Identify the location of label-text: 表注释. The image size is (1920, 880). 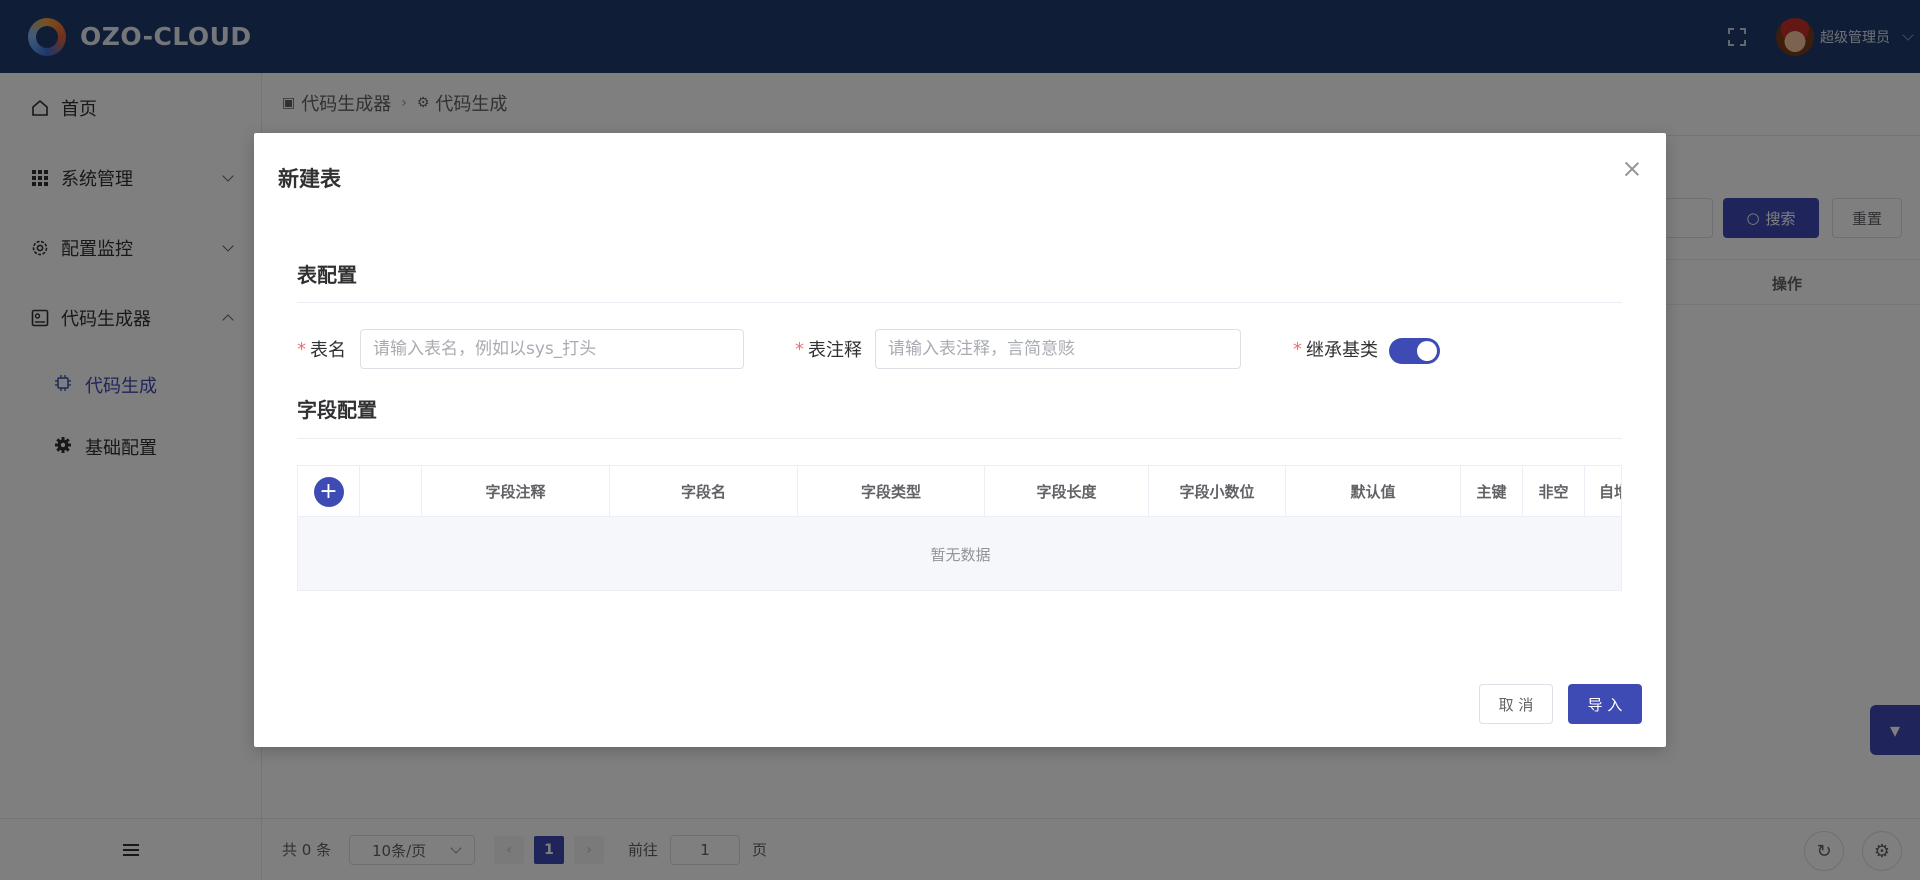
(835, 350).